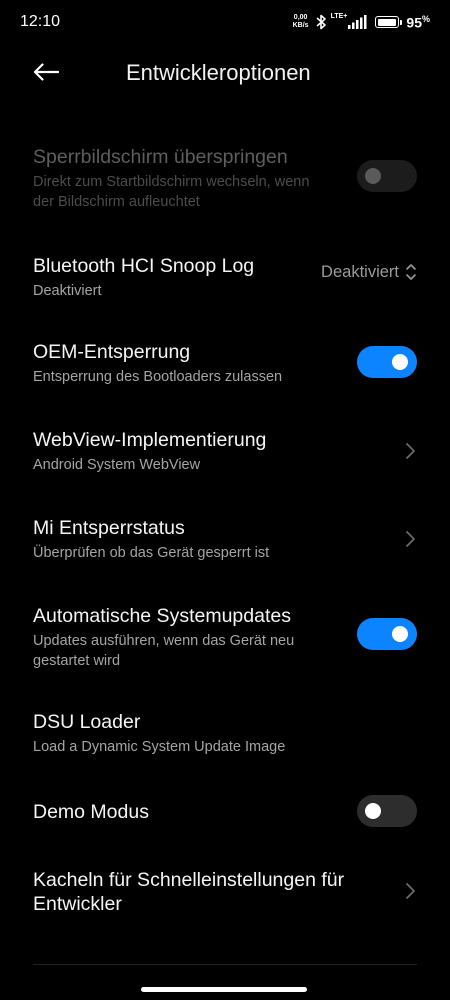 This screenshot has width=450, height=1000. Describe the element at coordinates (162, 616) in the screenshot. I see `setting-title: Automatische Systemupdates` at that location.